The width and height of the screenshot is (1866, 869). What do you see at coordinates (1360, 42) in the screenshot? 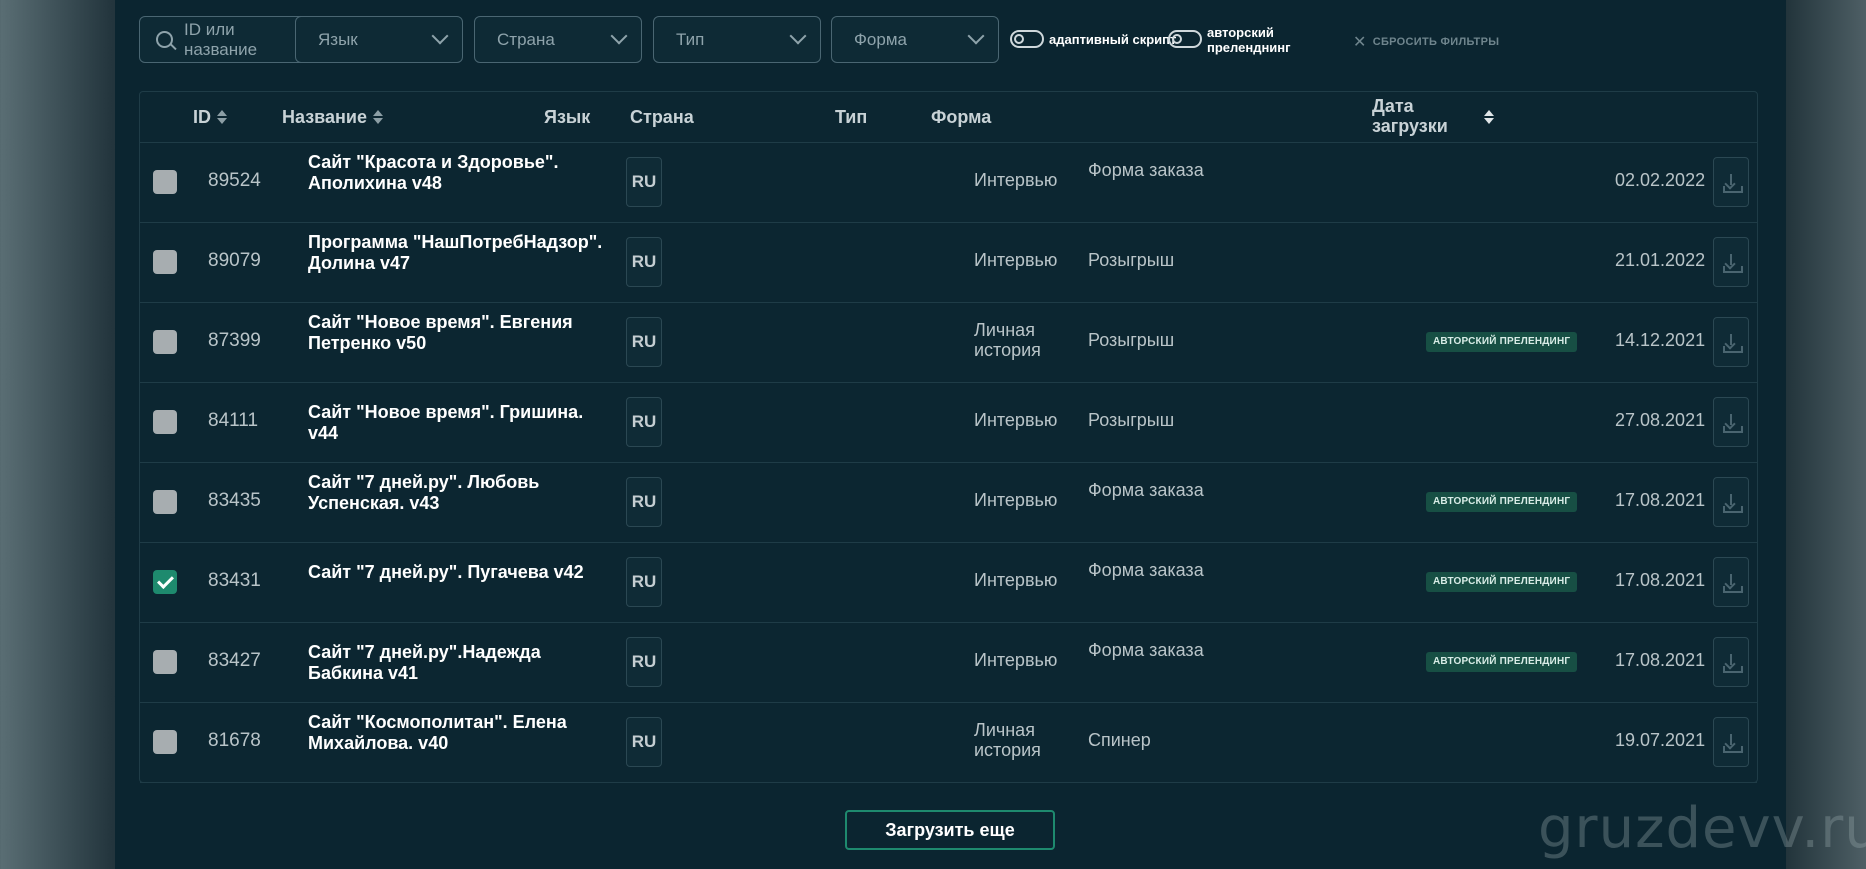
I see `close-icon: ✕` at bounding box center [1360, 42].